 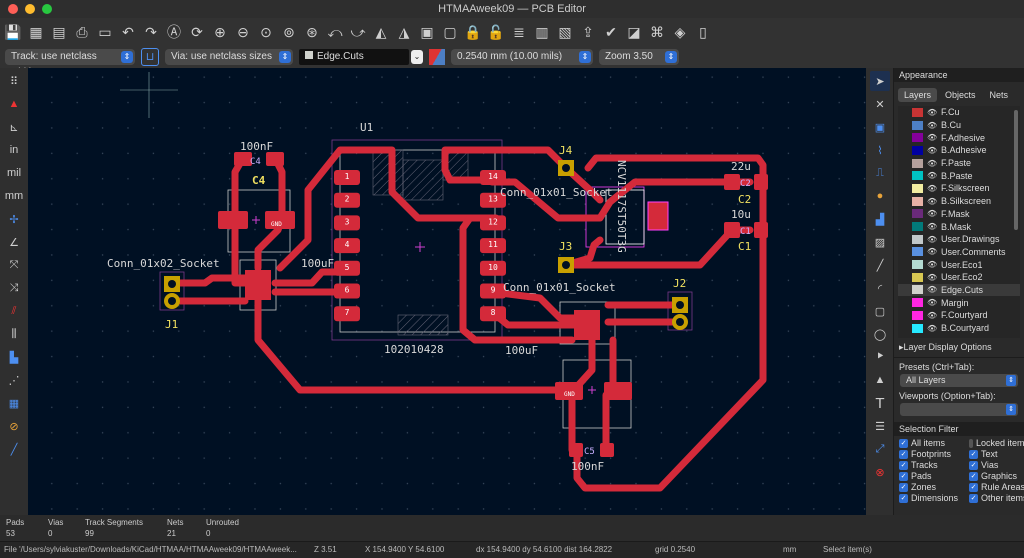 I want to click on appearance-toggle-icon: ╱, so click(x=14, y=449).